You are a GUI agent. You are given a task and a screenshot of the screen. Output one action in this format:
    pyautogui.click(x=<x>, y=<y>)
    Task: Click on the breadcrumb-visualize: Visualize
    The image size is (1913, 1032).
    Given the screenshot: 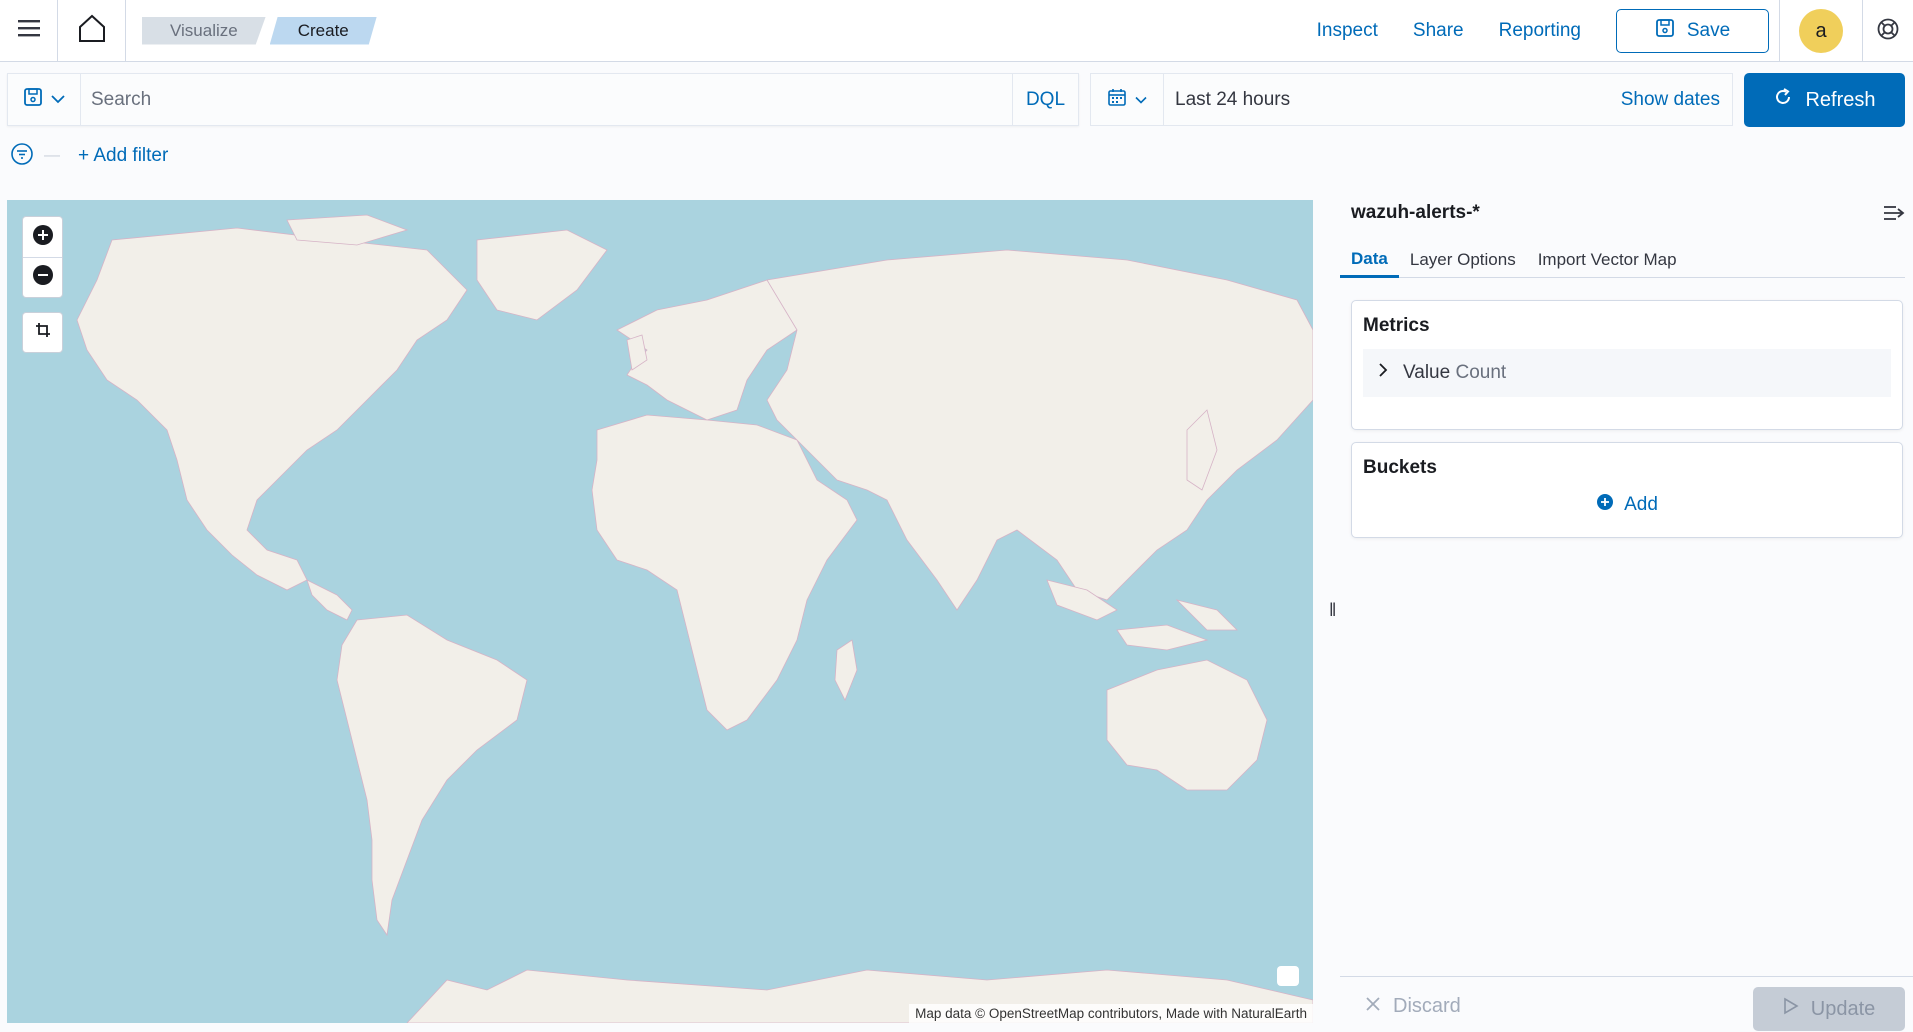 What is the action you would take?
    pyautogui.click(x=204, y=31)
    